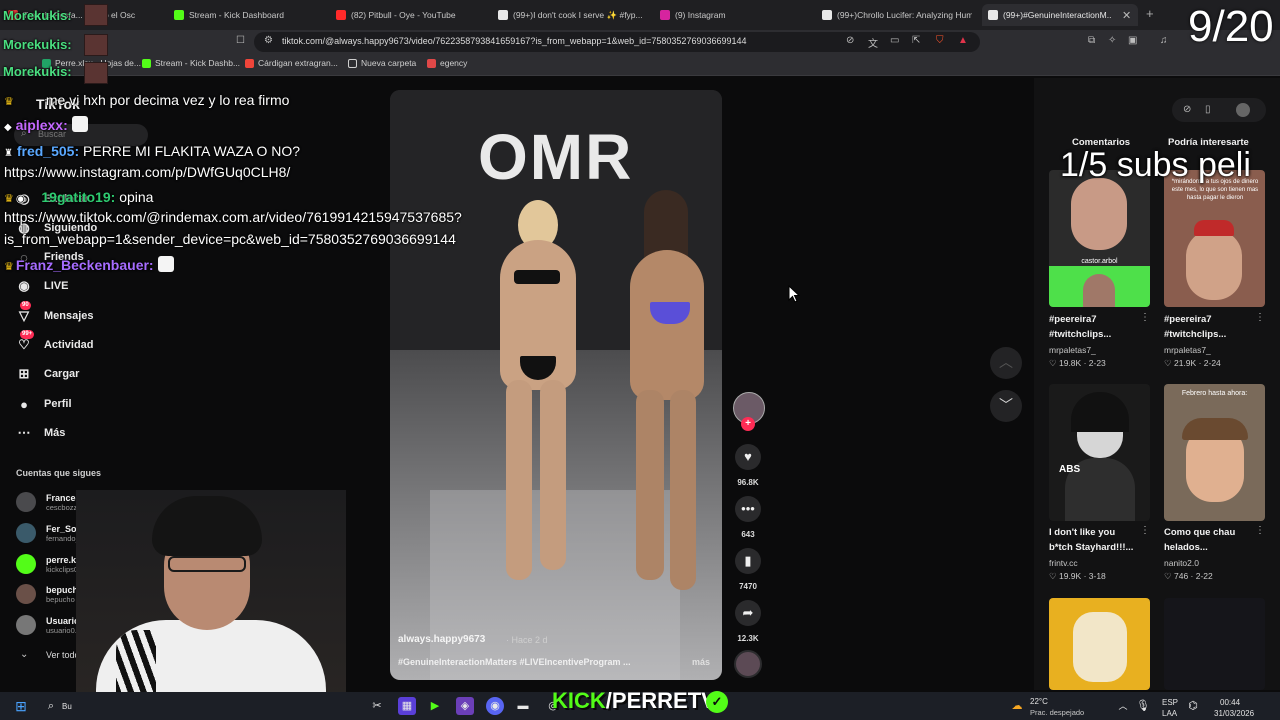 The height and width of the screenshot is (720, 1280). What do you see at coordinates (748, 424) in the screenshot?
I see `follow-plus-icon: +` at bounding box center [748, 424].